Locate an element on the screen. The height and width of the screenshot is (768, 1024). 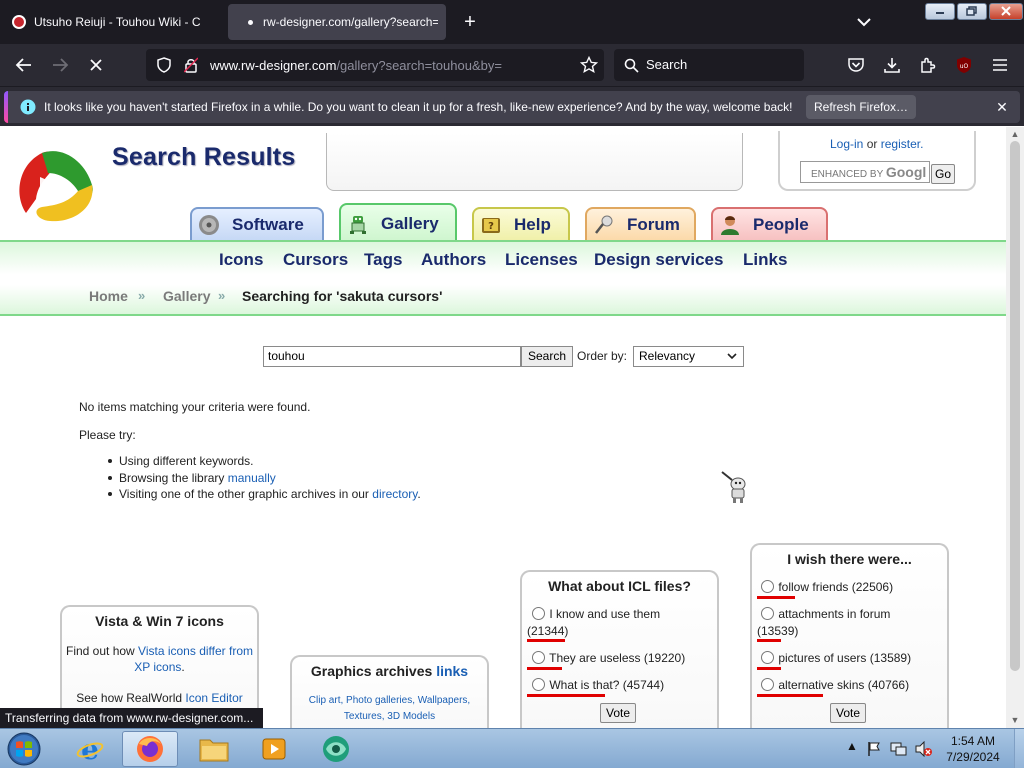
tracking-shield-icon is located at coordinates (164, 65).